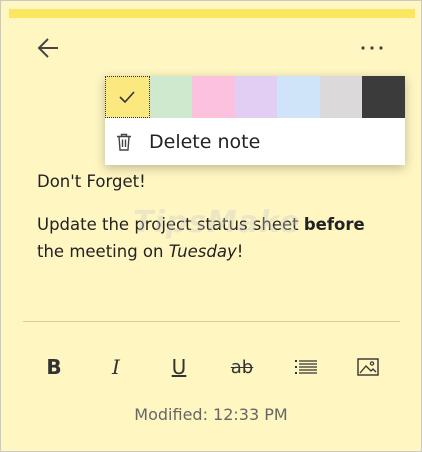 This screenshot has height=452, width=422. Describe the element at coordinates (170, 224) in the screenshot. I see `note-line-2-text: Update the project status sheet` at that location.